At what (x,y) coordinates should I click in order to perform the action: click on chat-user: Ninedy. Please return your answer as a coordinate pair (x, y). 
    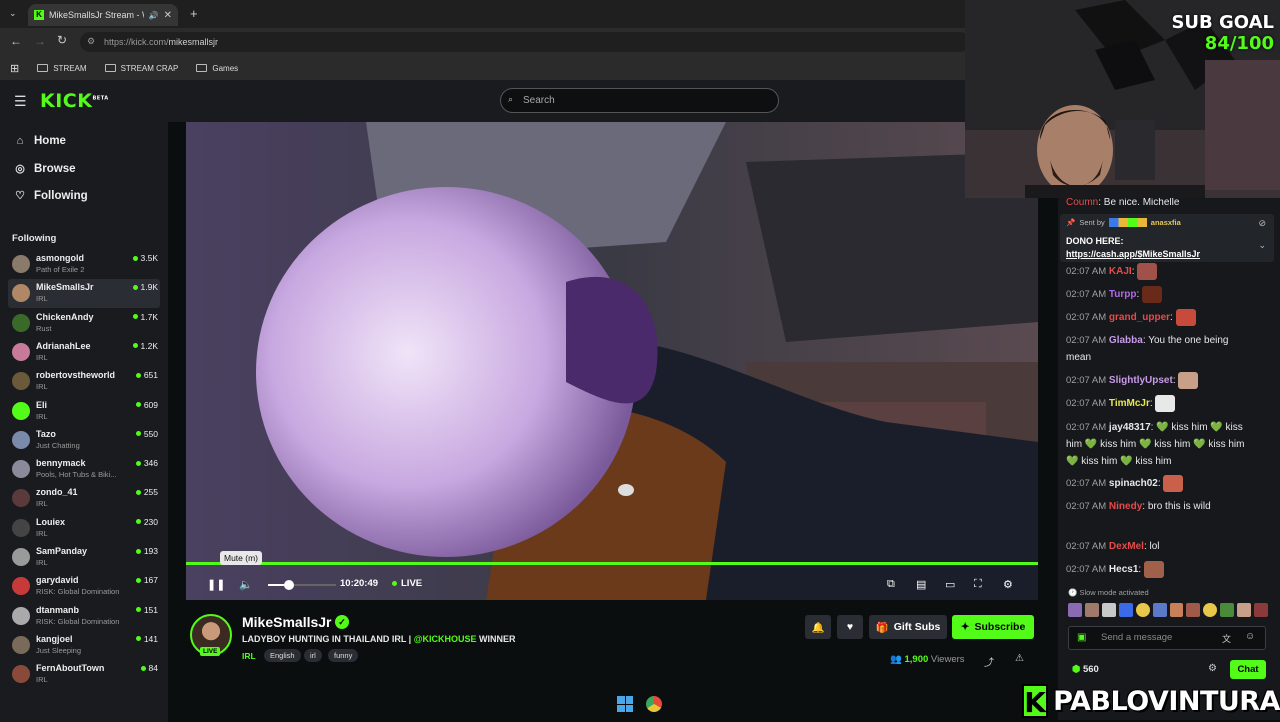
    Looking at the image, I should click on (1125, 506).